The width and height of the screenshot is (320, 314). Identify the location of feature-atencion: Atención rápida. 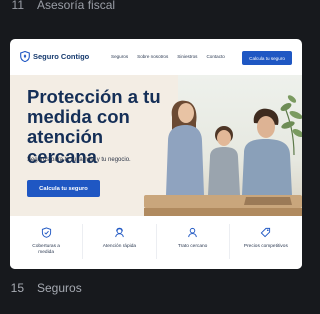
(119, 242).